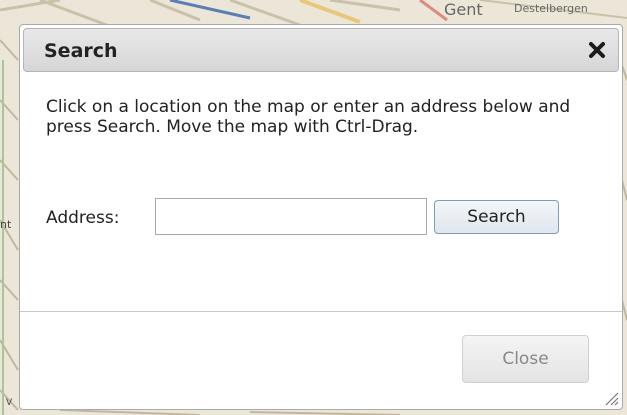 This screenshot has width=627, height=415. I want to click on map-label-gent: Gent, so click(463, 9).